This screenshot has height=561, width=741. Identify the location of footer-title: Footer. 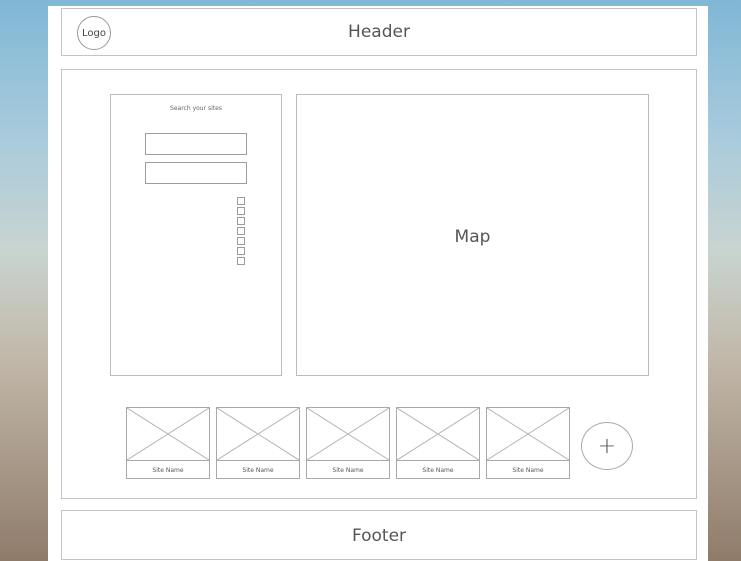
(379, 536).